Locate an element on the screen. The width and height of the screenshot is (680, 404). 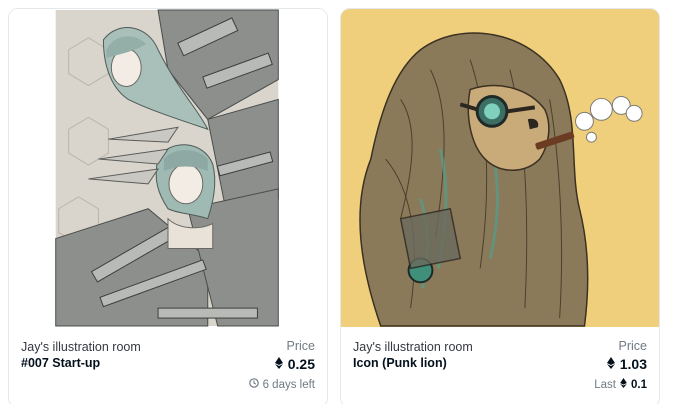
price: 0.25 is located at coordinates (294, 364).